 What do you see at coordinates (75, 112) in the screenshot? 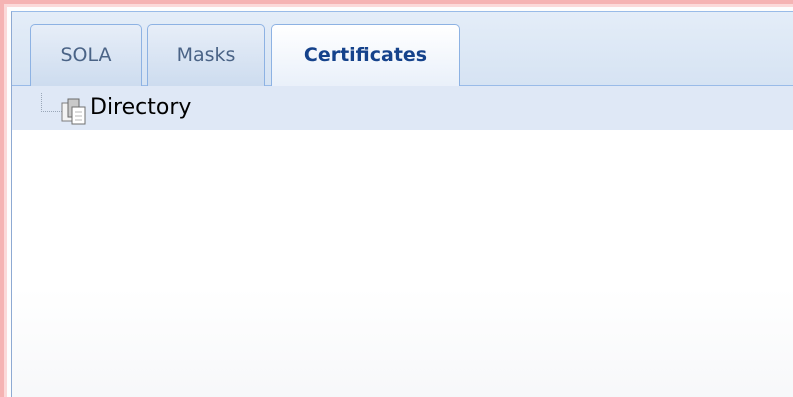
I see `folder-stack-icon` at bounding box center [75, 112].